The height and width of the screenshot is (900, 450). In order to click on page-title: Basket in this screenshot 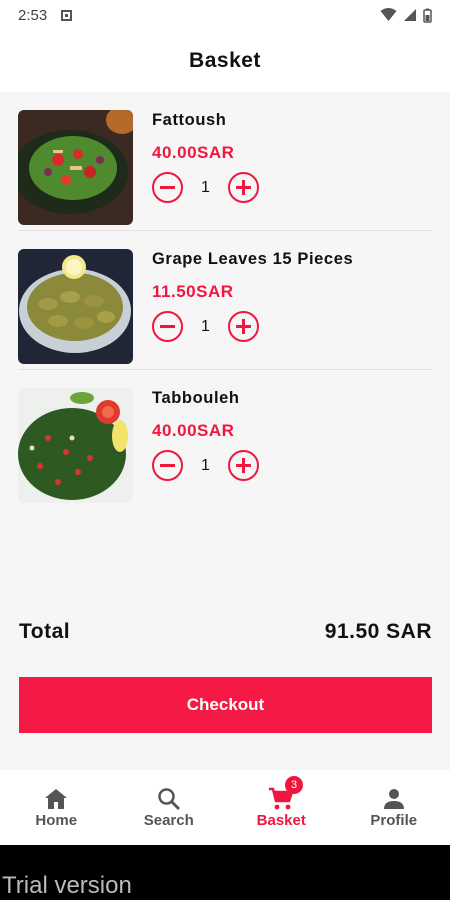, I will do `click(225, 60)`.